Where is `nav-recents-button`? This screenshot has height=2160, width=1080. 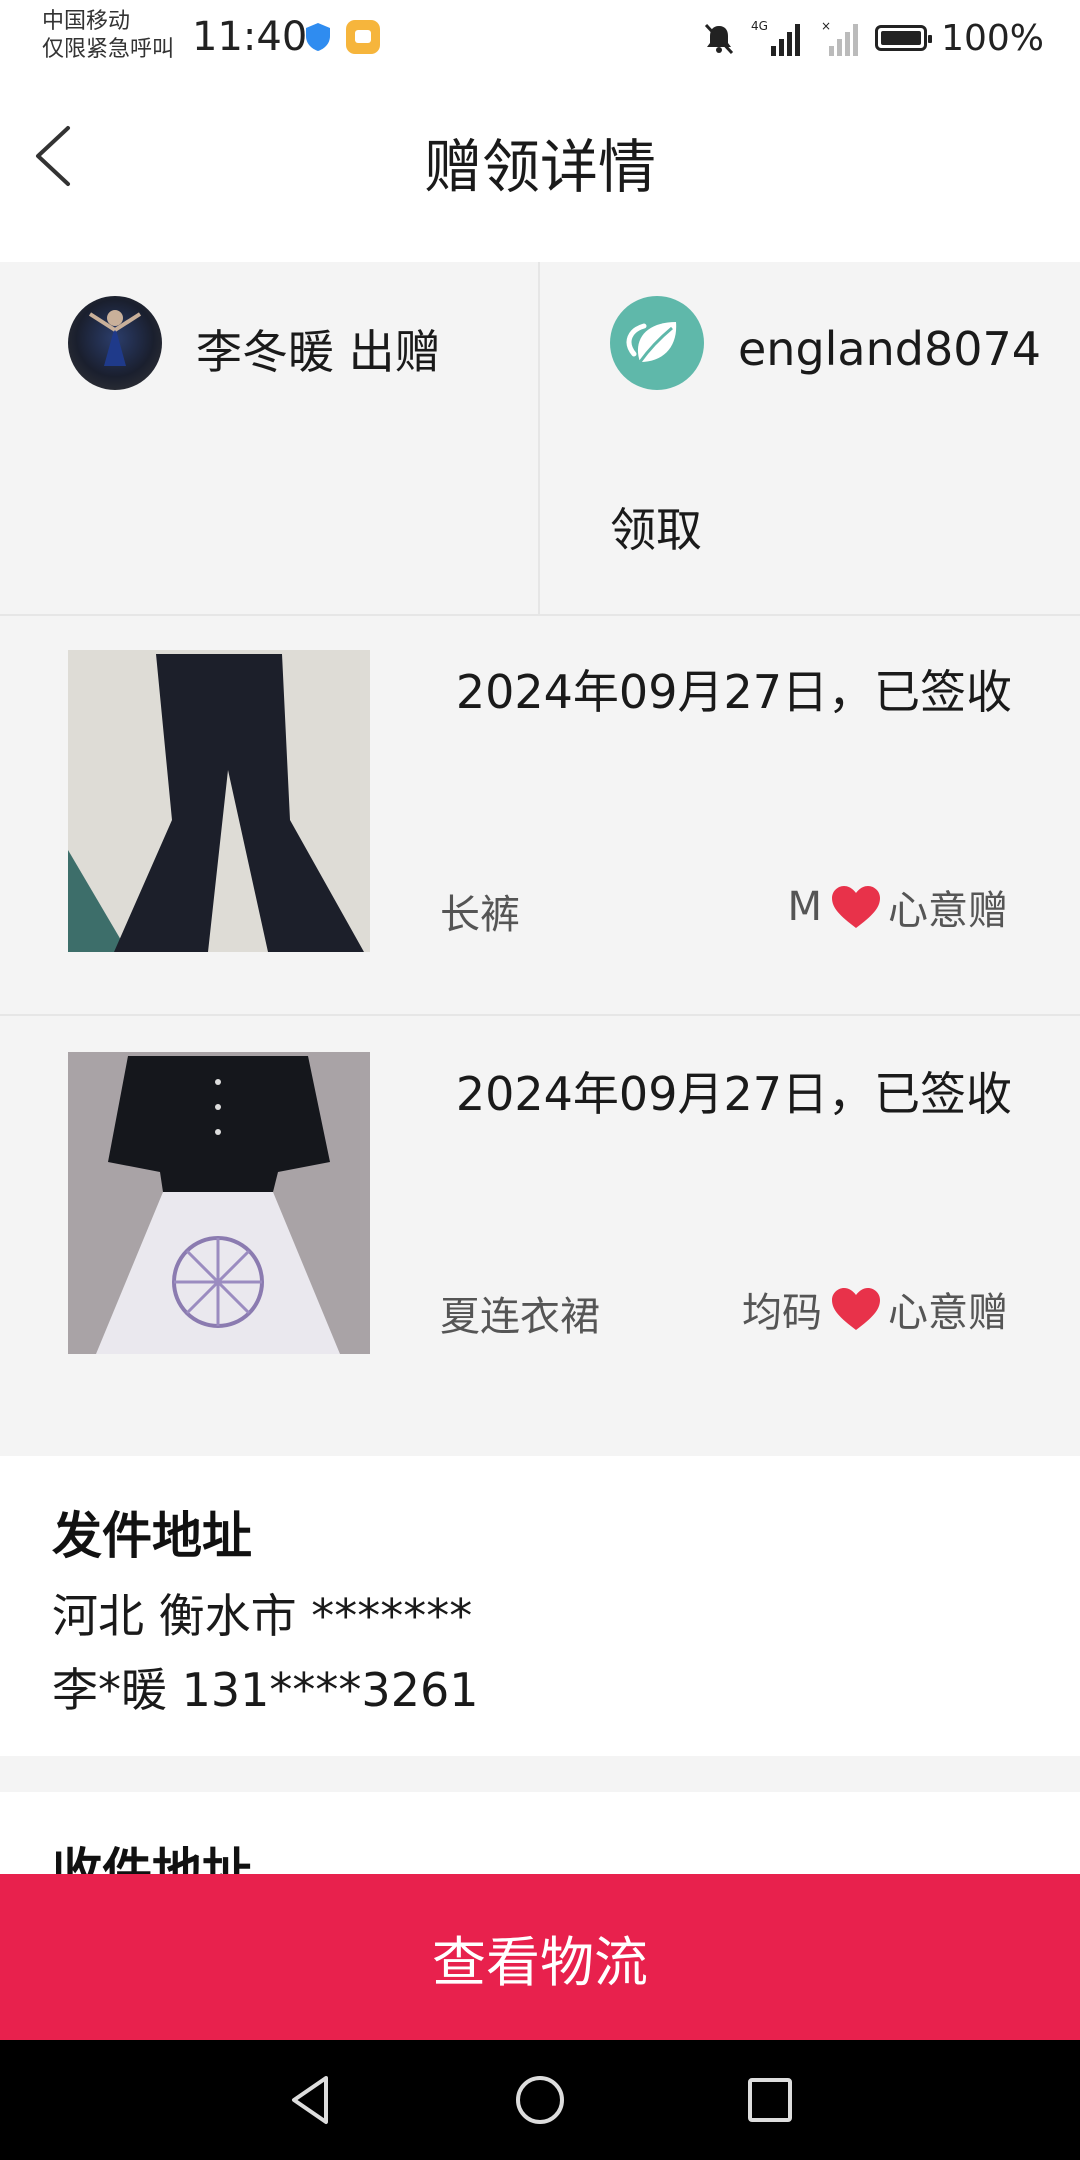
nav-recents-button is located at coordinates (770, 2100).